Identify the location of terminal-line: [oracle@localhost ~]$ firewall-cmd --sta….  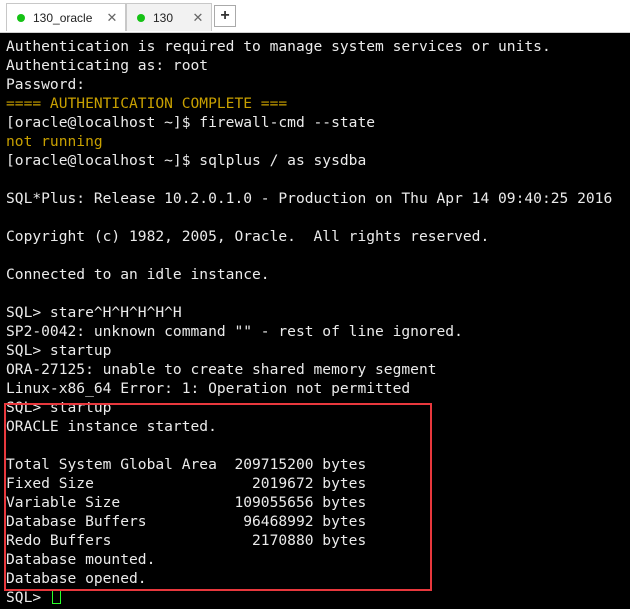
(191, 122).